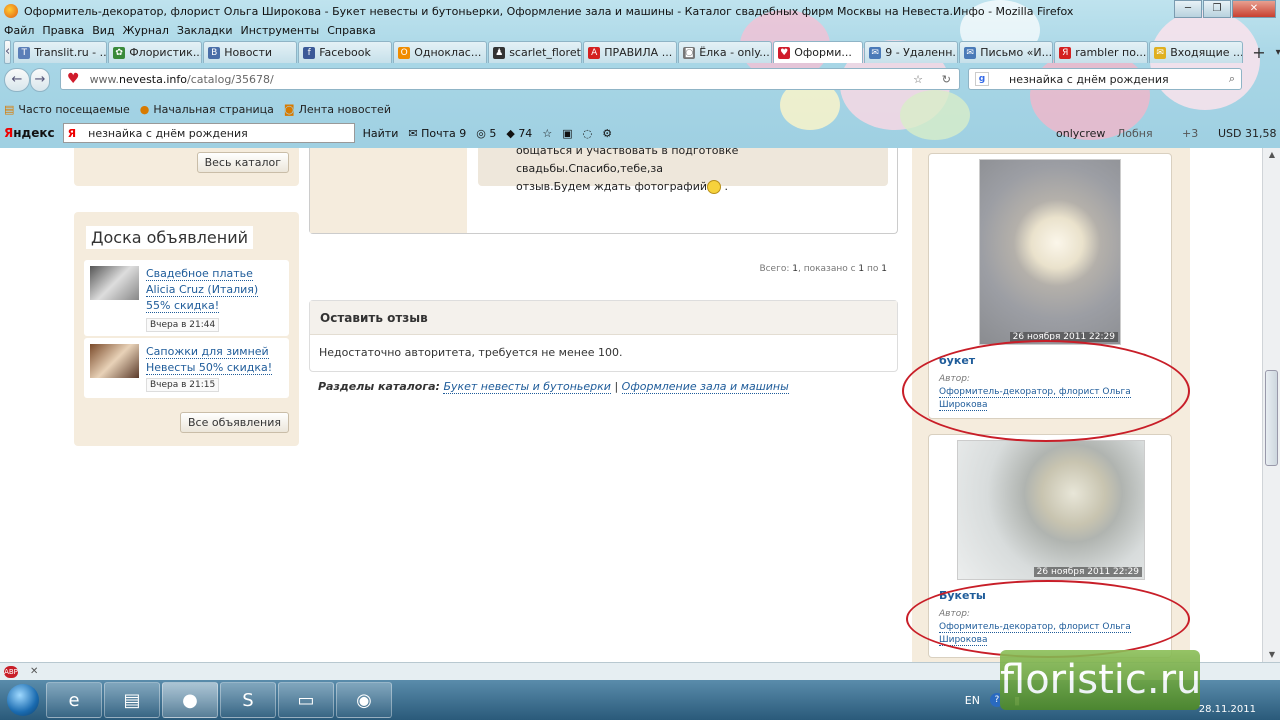 This screenshot has width=1280, height=720. I want to click on bookmark-most-visited: ▤ Часто посещаемые, so click(67, 109).